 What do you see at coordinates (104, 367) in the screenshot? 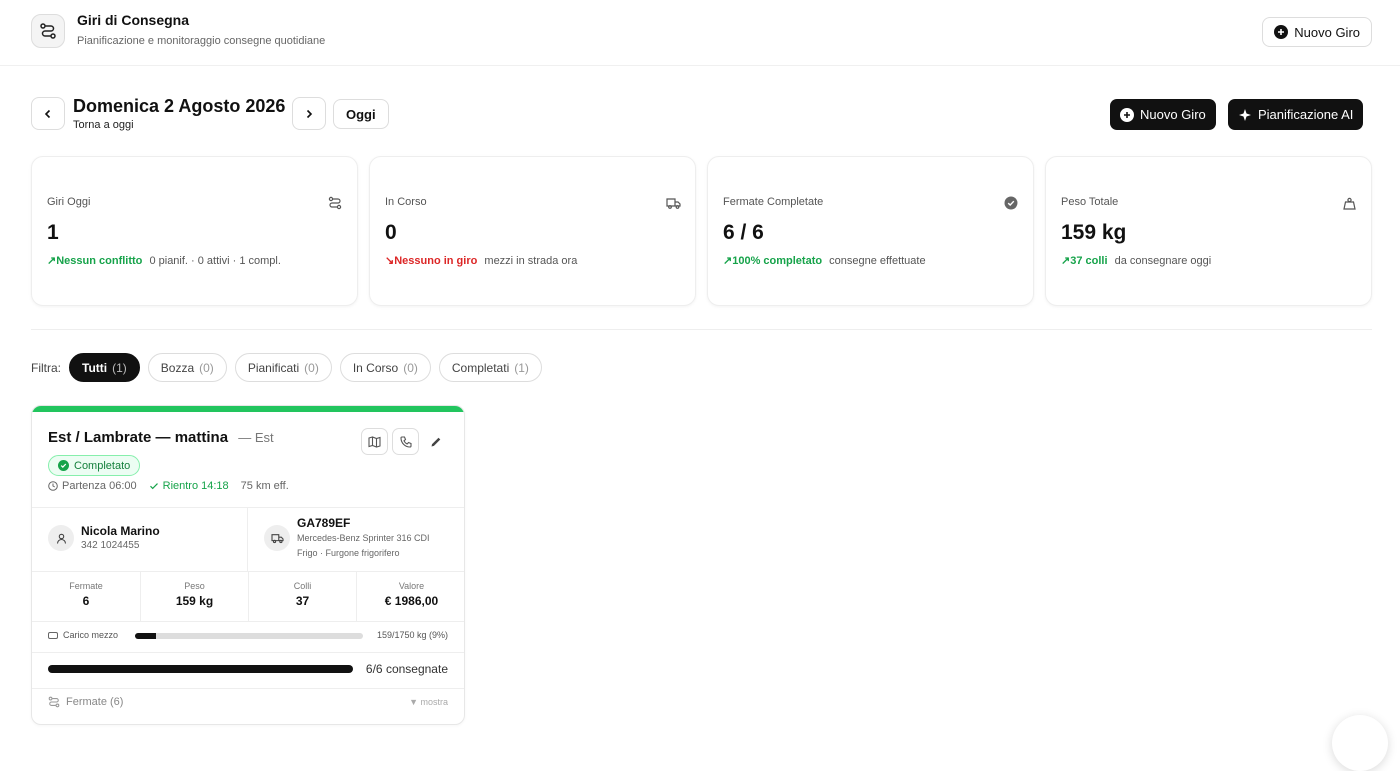
I see `filter-chip-all: Tutti (1)` at bounding box center [104, 367].